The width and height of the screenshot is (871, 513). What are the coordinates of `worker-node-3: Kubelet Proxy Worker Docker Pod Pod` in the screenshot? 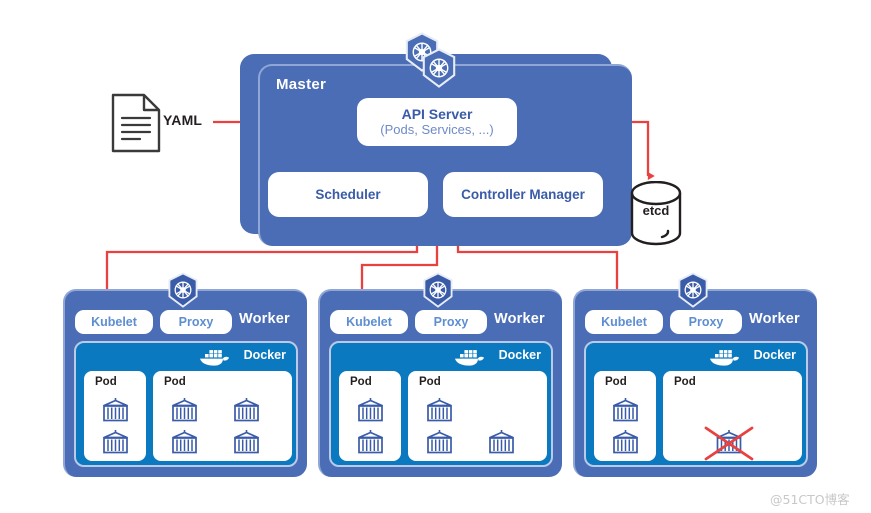 It's located at (695, 383).